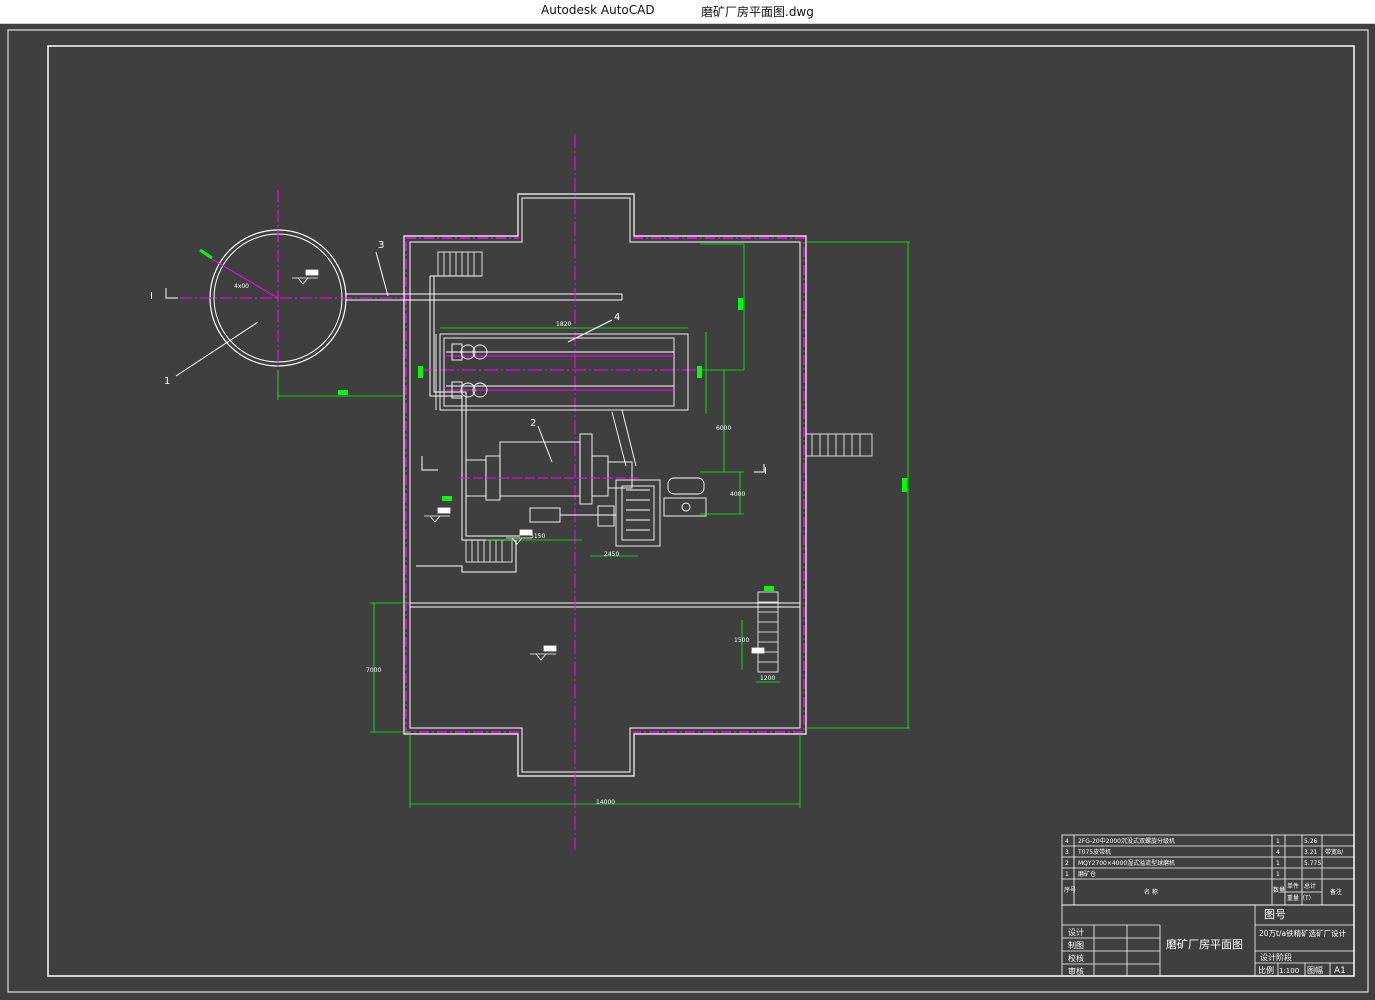 The image size is (1375, 1000). I want to click on part-row-3-weight: 3.21, so click(1311, 852).